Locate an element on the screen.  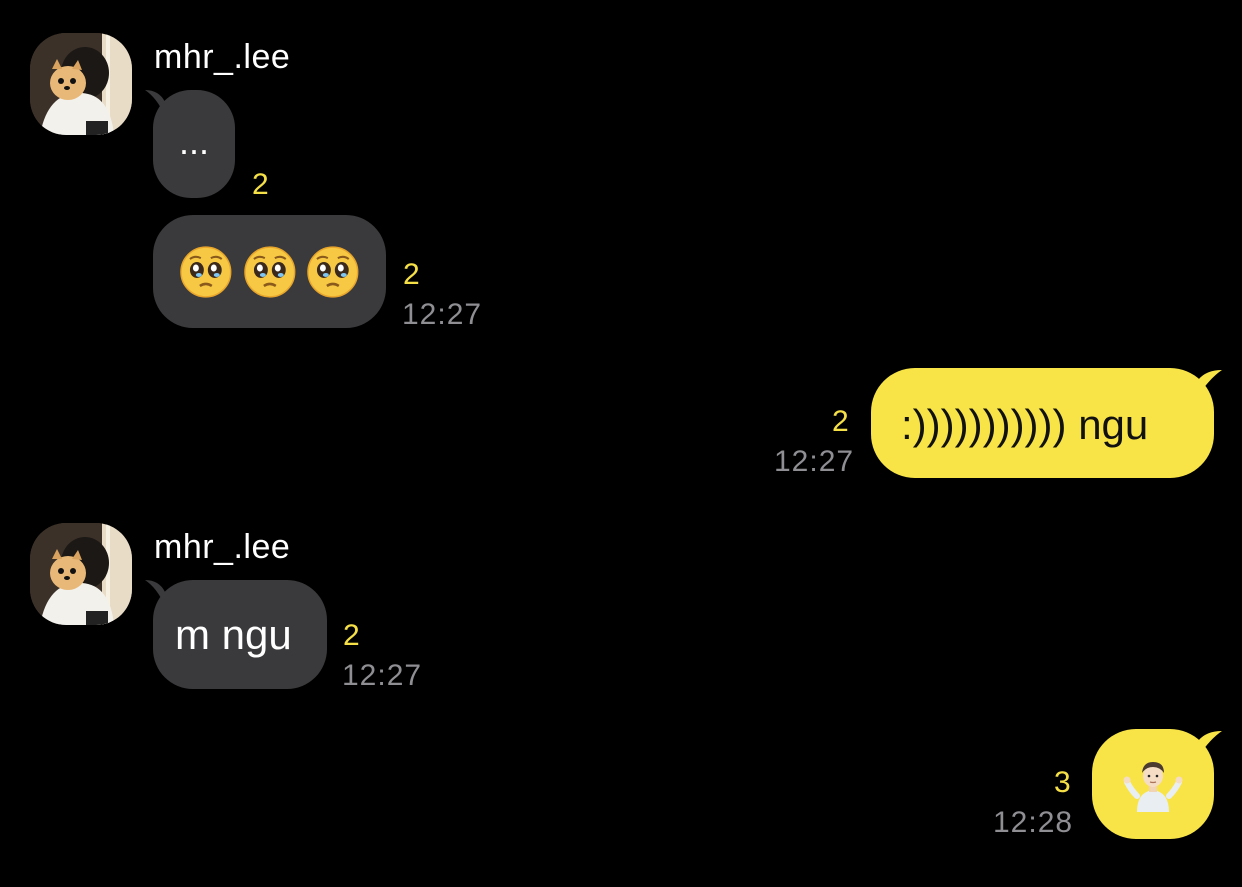
message-bubble is located at coordinates (269, 271).